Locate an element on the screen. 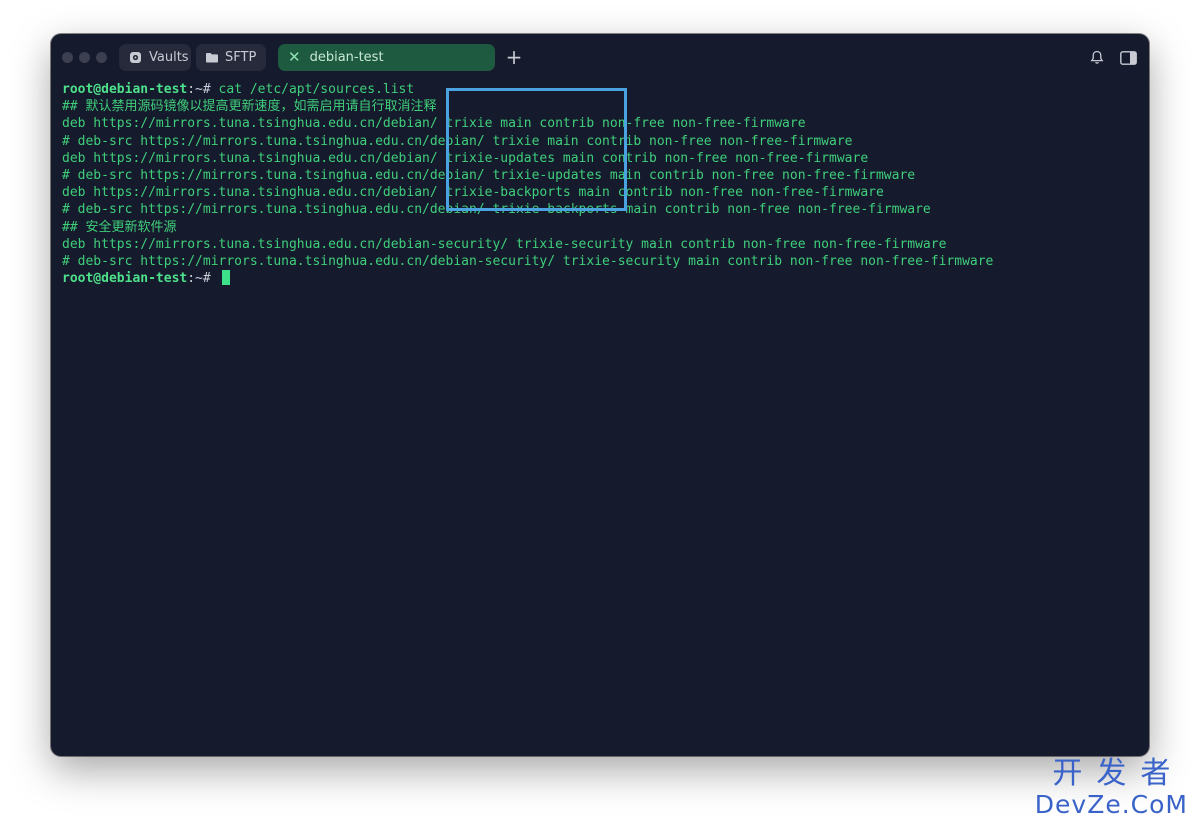 This screenshot has width=1200, height=825. new-tab-button: + is located at coordinates (514, 57).